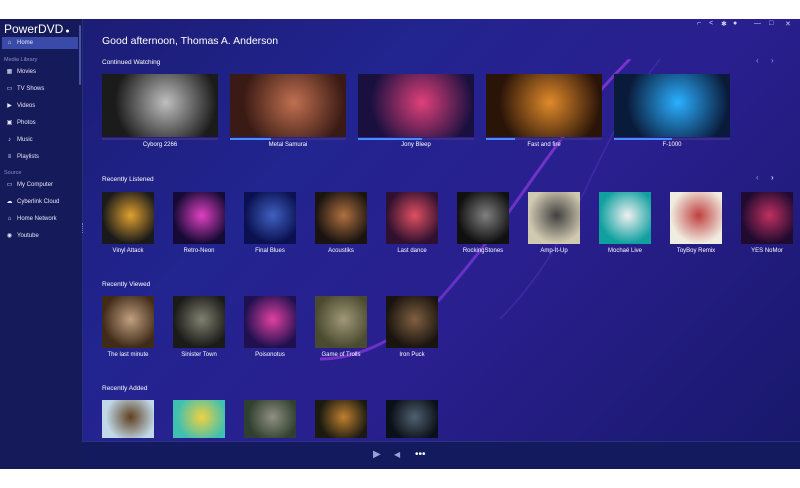 The image size is (800, 488). Describe the element at coordinates (190, 41) in the screenshot. I see `greeting: Good afternoon, Thomas A. Anderson` at that location.